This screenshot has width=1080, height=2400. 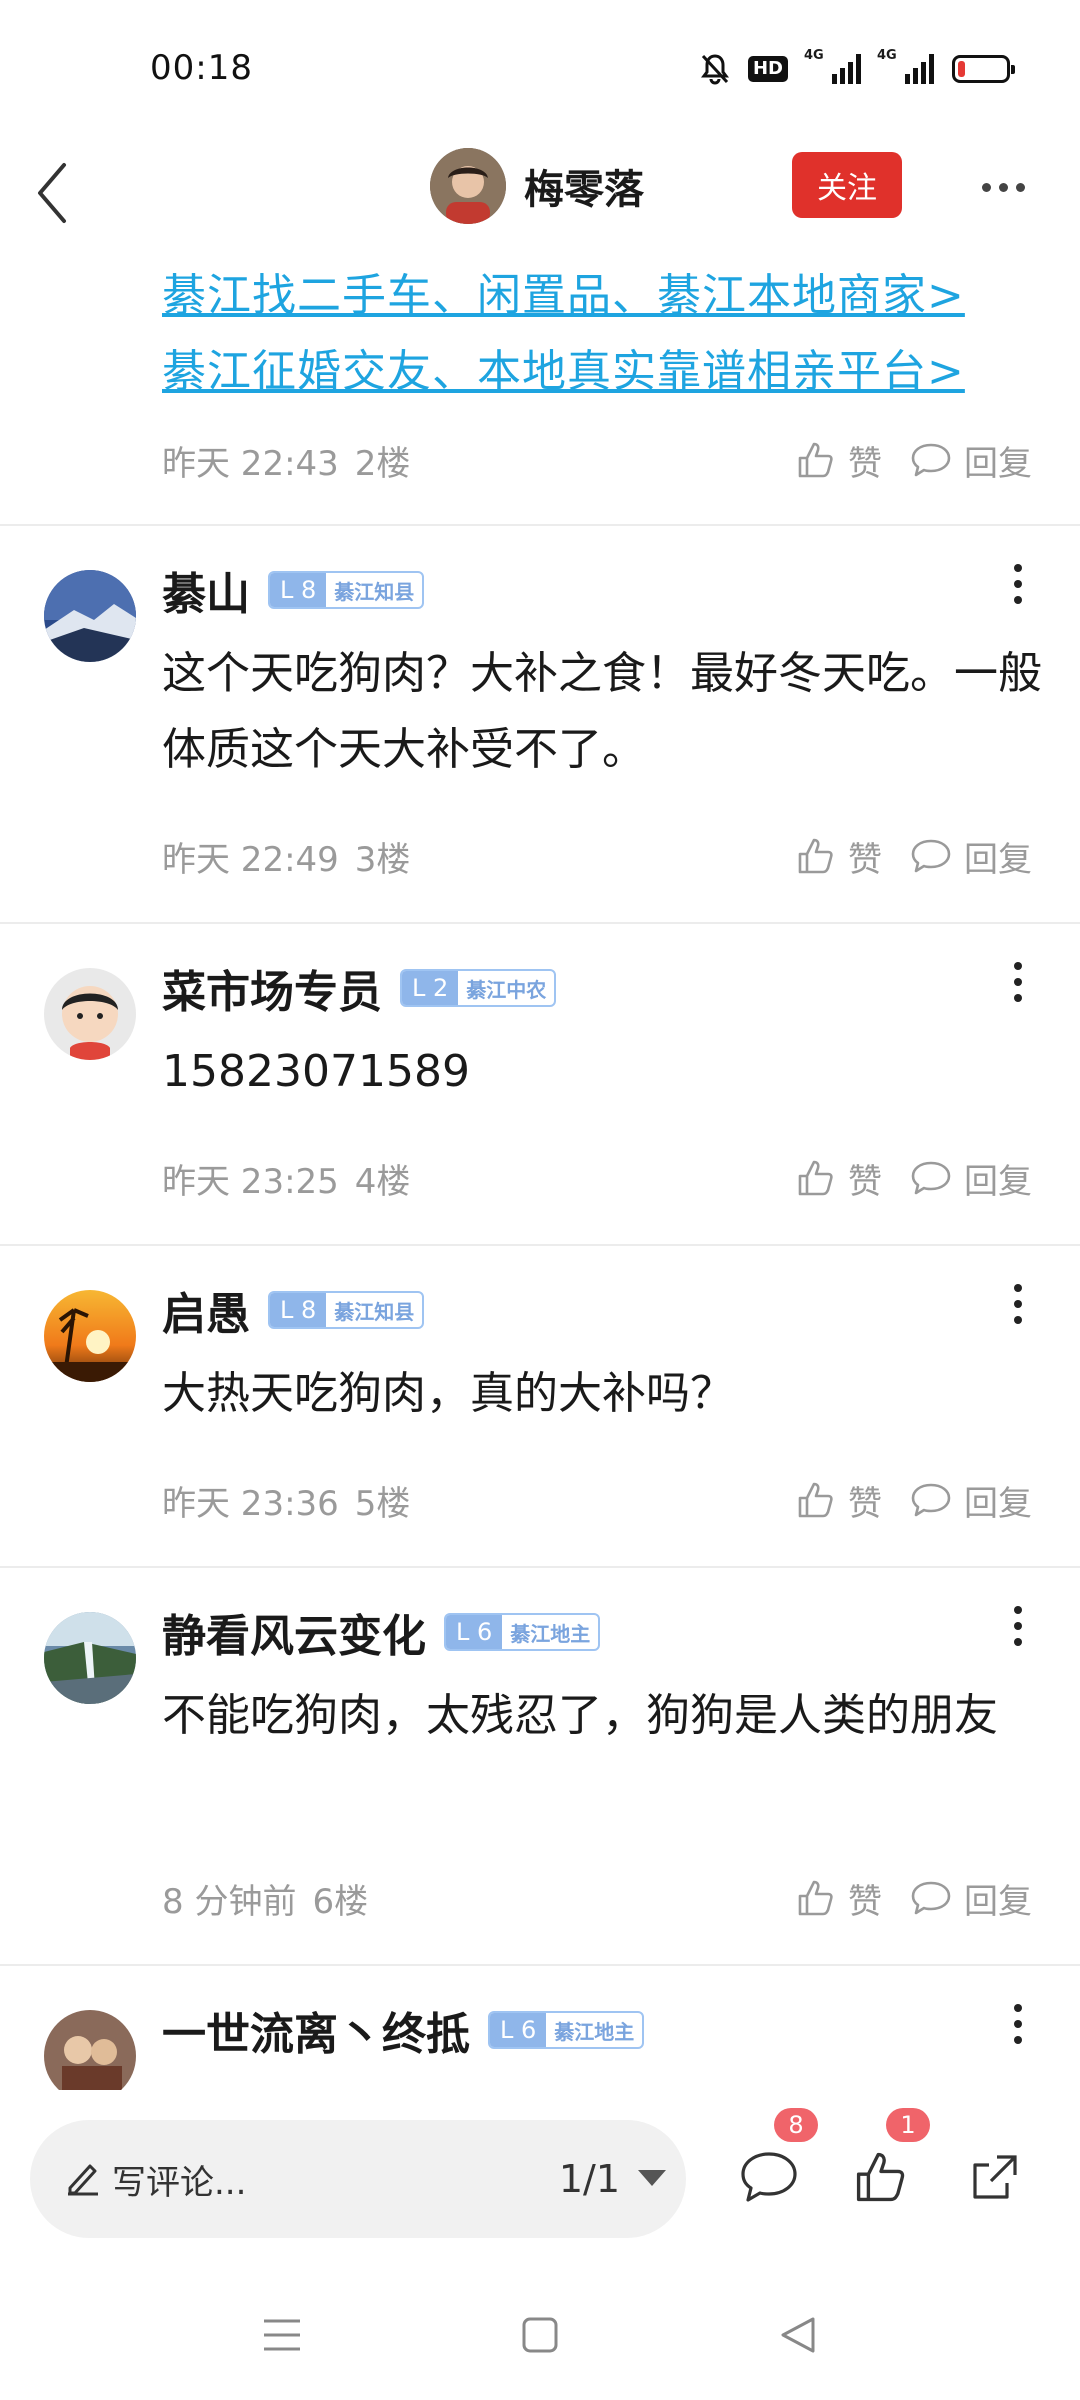 What do you see at coordinates (206, 1310) in the screenshot?
I see `user-name: 启愚` at bounding box center [206, 1310].